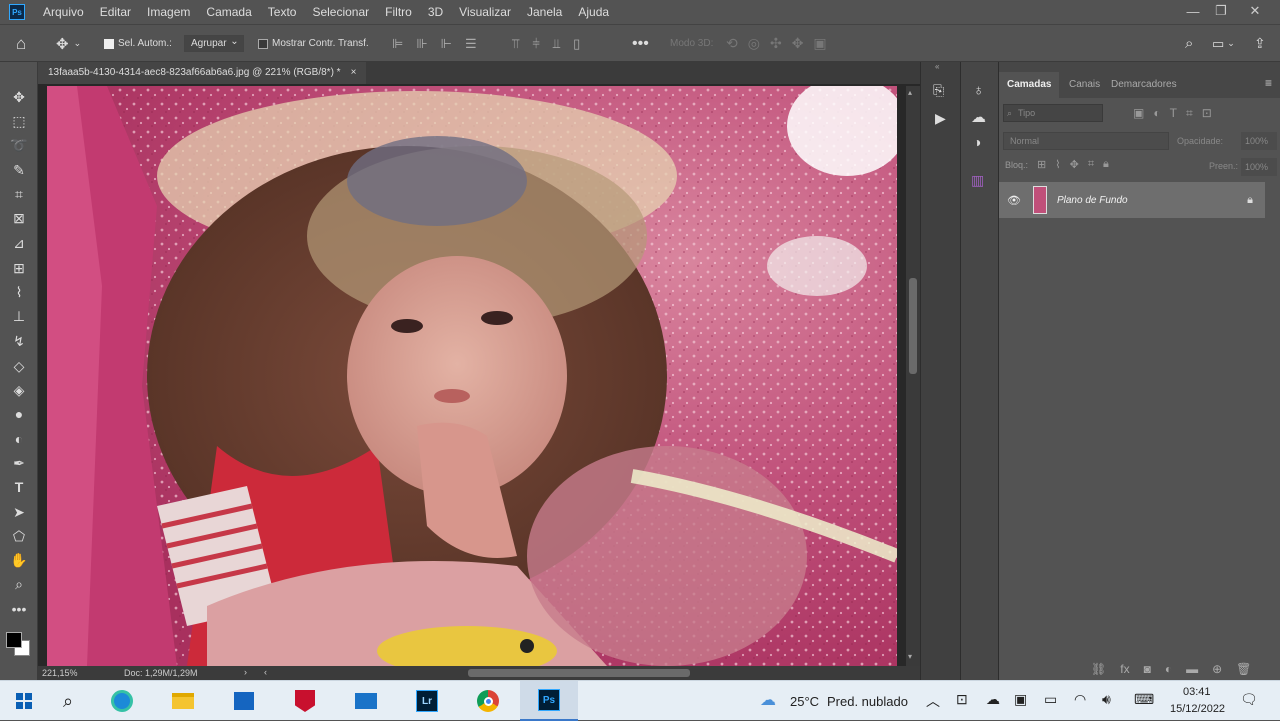  What do you see at coordinates (19, 316) in the screenshot?
I see `stamp-tool-icon: ⊥` at bounding box center [19, 316].